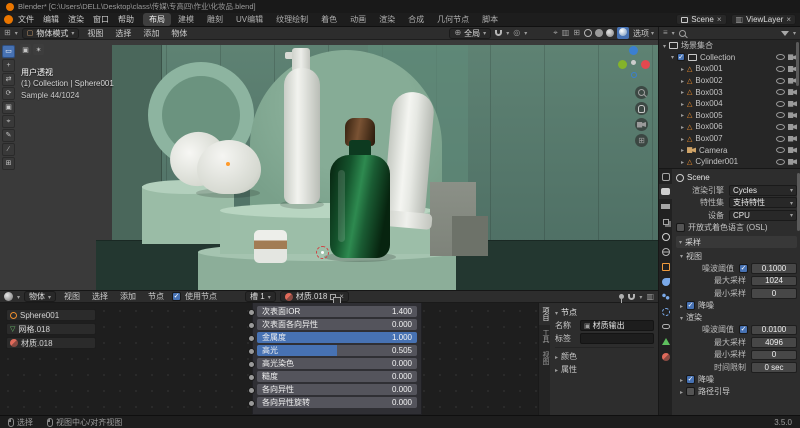  Describe the element at coordinates (416, 19) in the screenshot. I see `workspace-tab-compositing: 合成` at that location.